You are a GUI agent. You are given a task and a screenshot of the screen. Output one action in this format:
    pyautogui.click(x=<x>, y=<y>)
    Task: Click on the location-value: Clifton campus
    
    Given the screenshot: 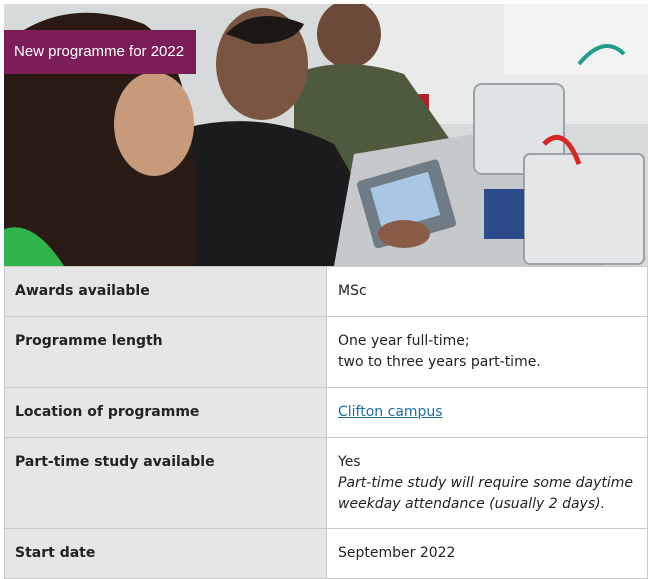 What is the action you would take?
    pyautogui.click(x=487, y=412)
    